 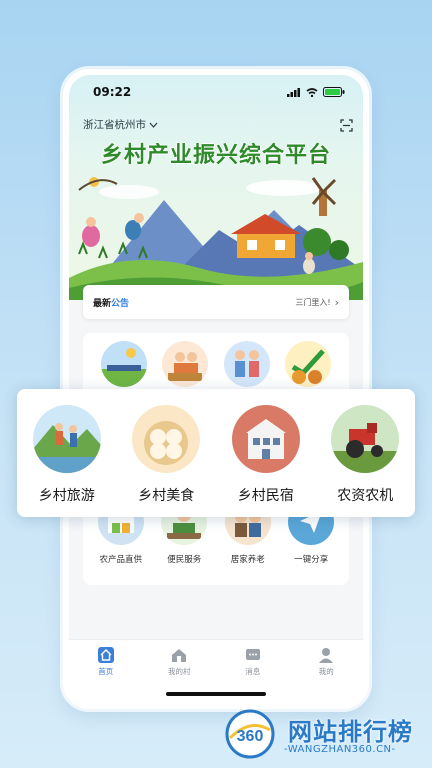 I want to click on guesthouse-icon, so click(x=265, y=439).